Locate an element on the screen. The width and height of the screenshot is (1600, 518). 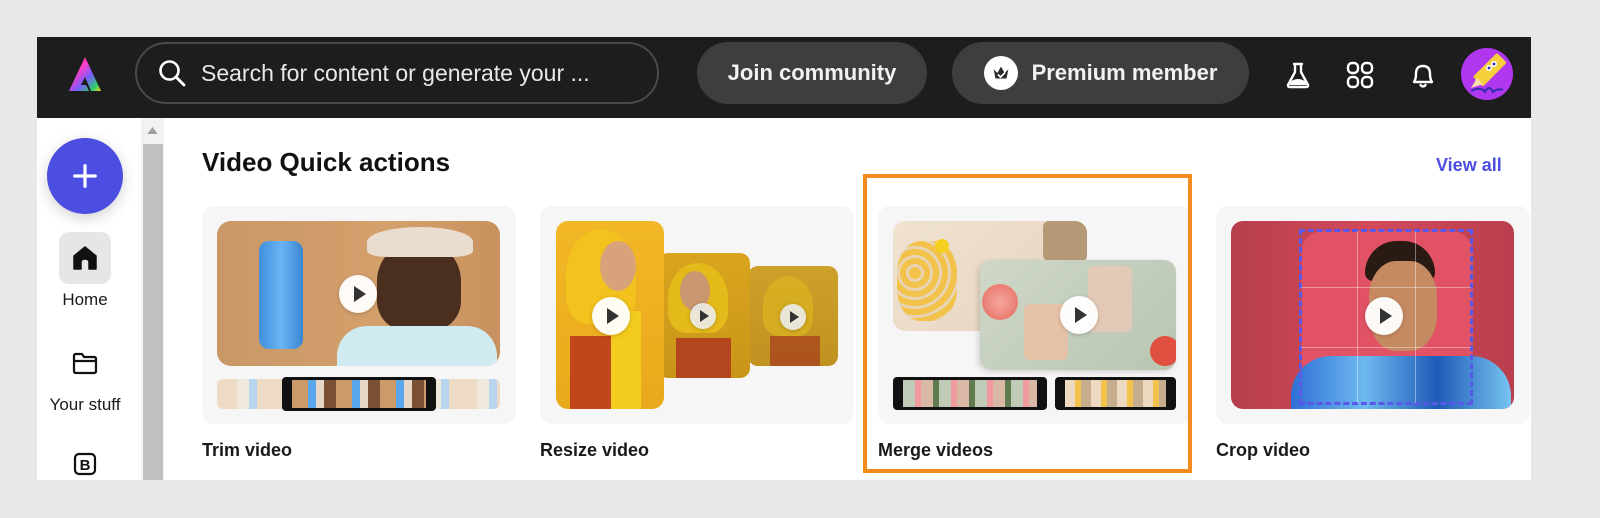
apps-grid-icon is located at coordinates (1360, 75).